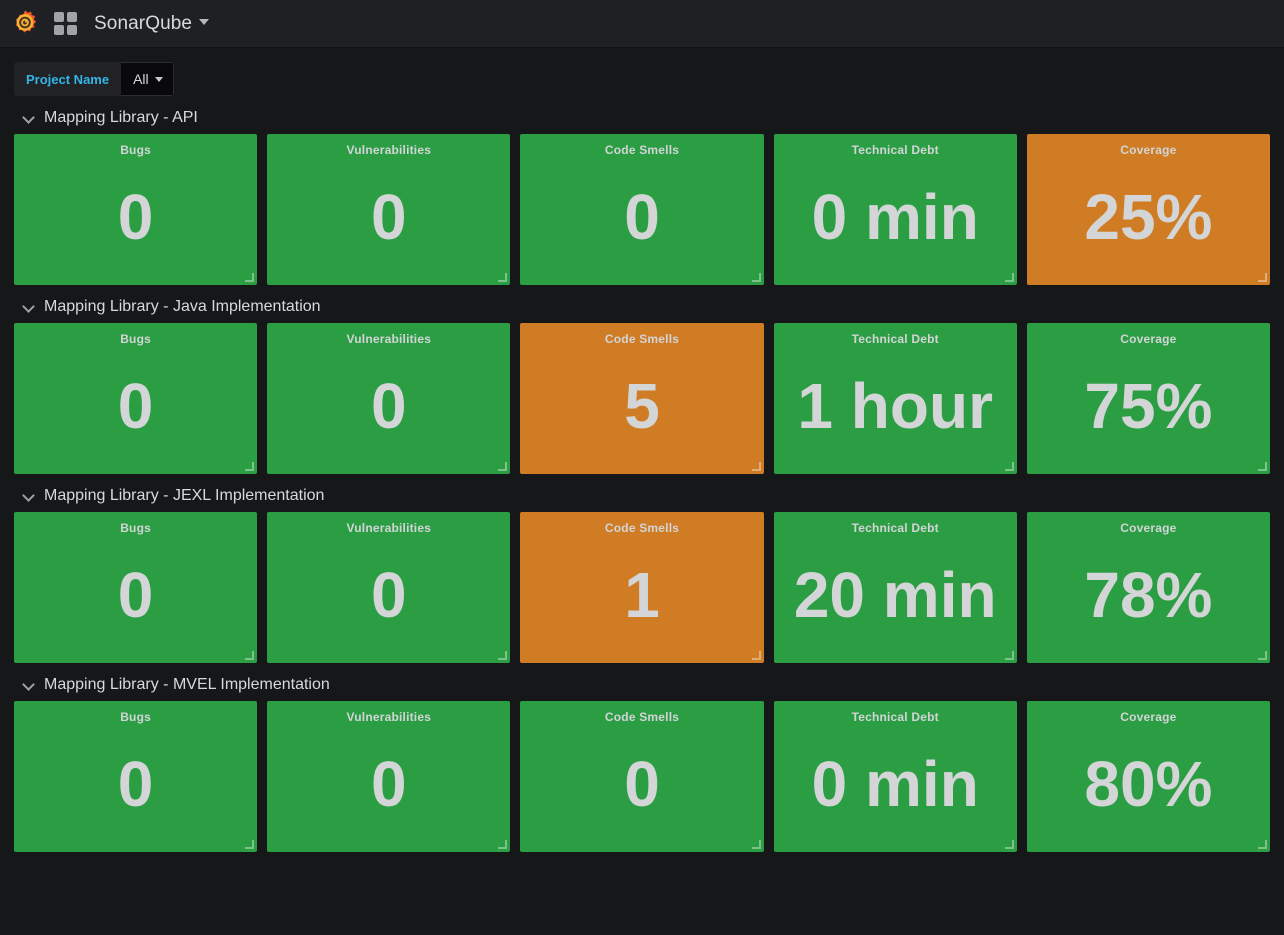  I want to click on singlestat-panel: Technical Debt 1 hour, so click(895, 398).